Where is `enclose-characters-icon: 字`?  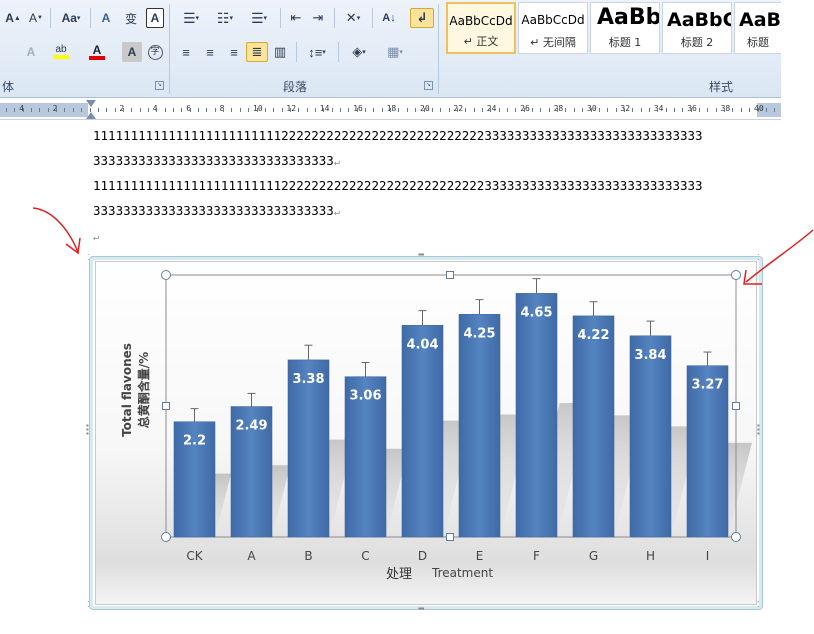
enclose-characters-icon: 字 is located at coordinates (155, 52).